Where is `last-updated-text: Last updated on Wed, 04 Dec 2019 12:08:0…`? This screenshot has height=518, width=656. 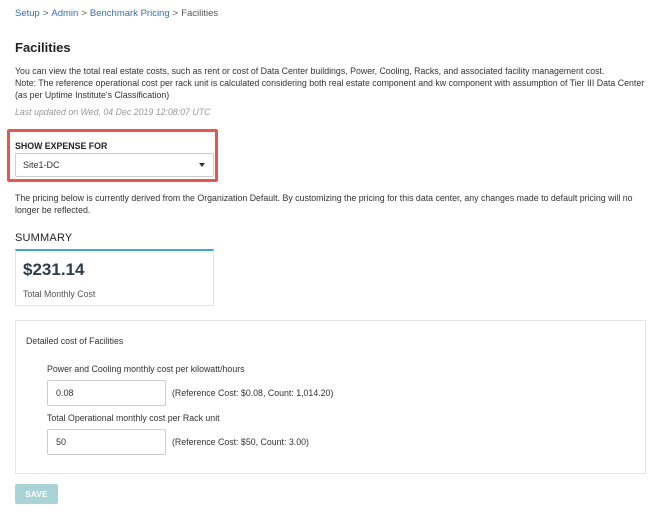 last-updated-text: Last updated on Wed, 04 Dec 2019 12:08:0… is located at coordinates (113, 112).